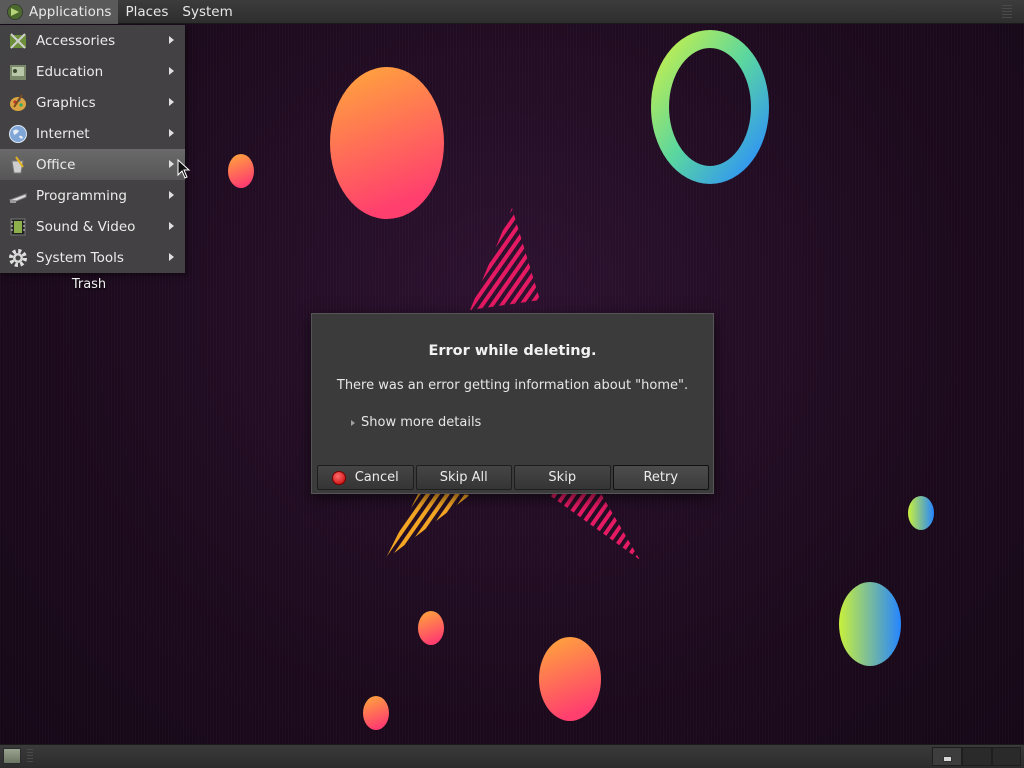 Image resolution: width=1024 pixels, height=768 pixels. I want to click on dialog-button-row: Cancel Skip All Skip Retry, so click(513, 477).